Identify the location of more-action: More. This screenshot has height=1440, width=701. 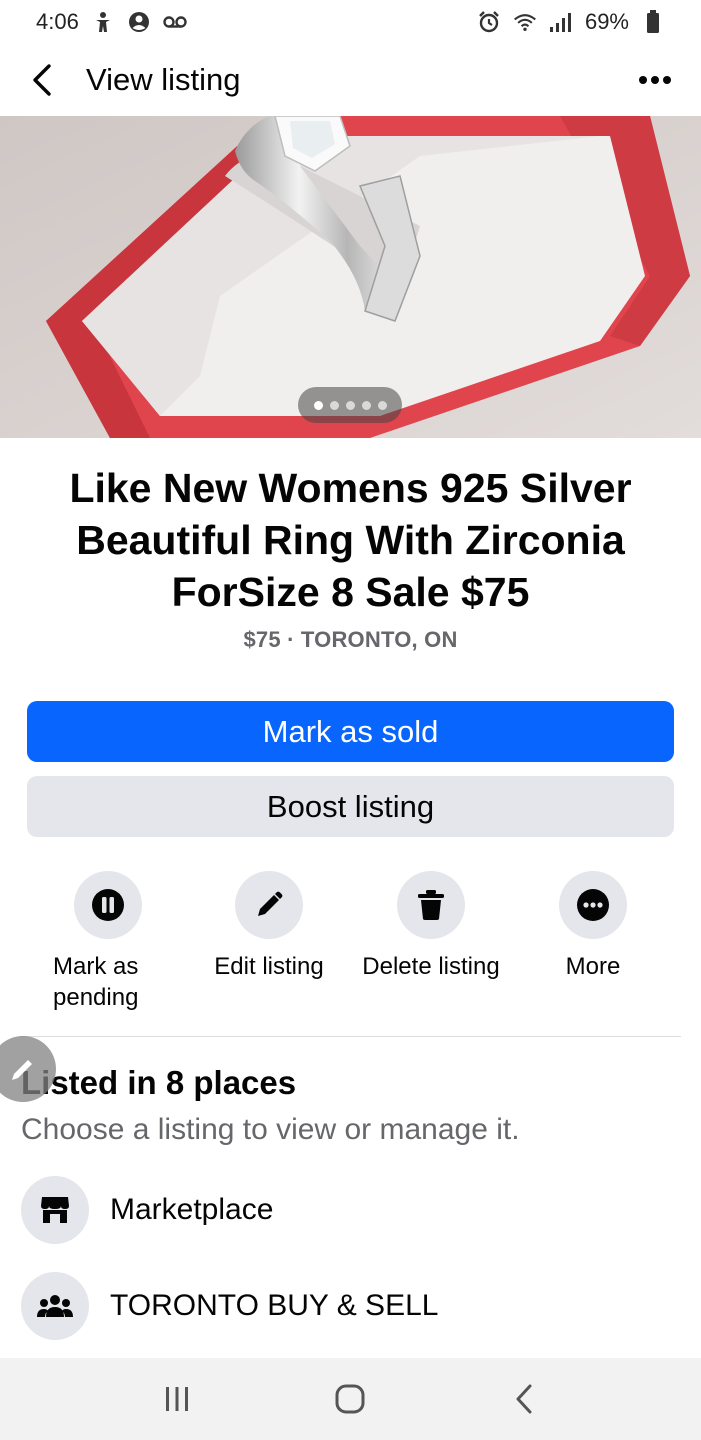
(593, 926).